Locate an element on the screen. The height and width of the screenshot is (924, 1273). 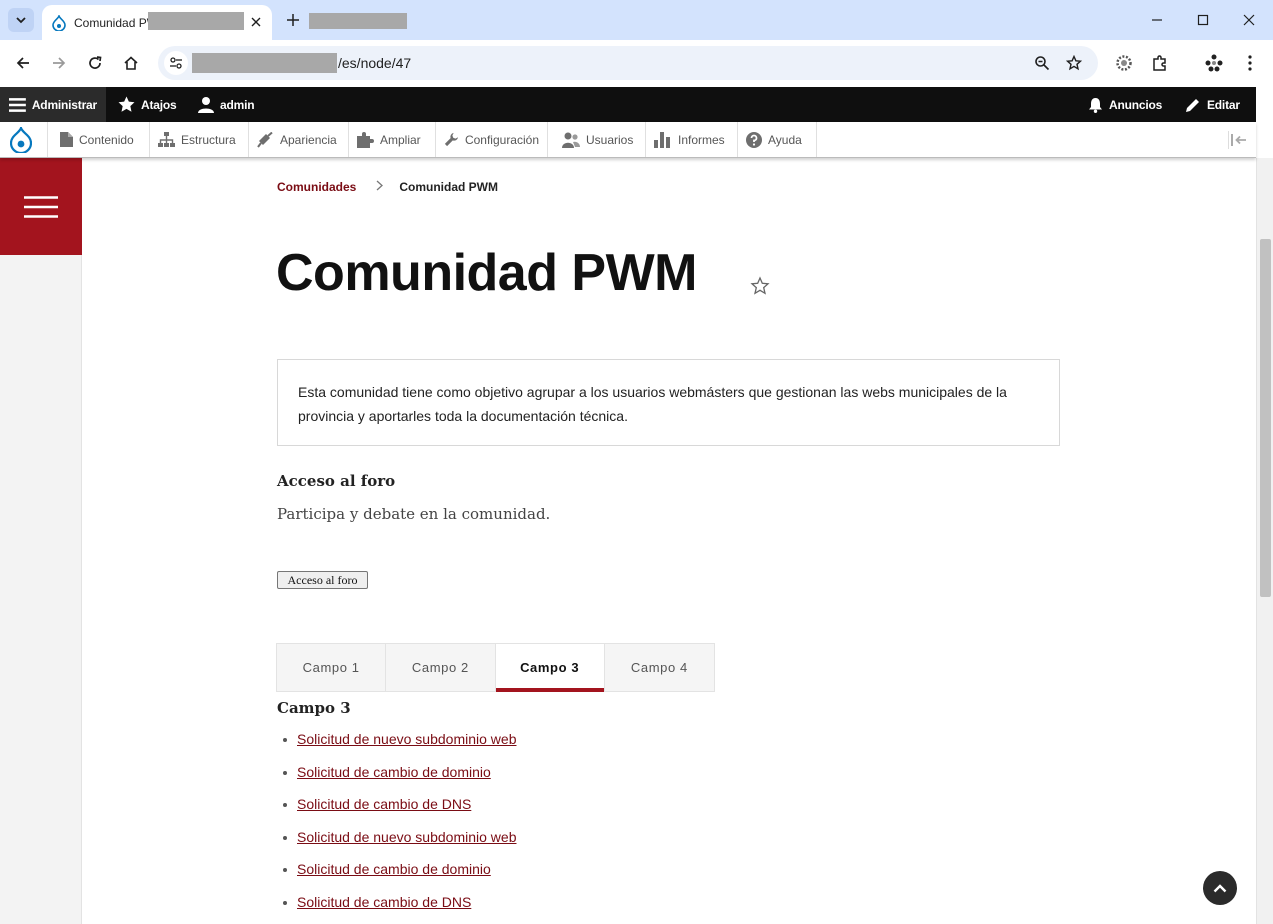
plus-icon is located at coordinates (293, 20).